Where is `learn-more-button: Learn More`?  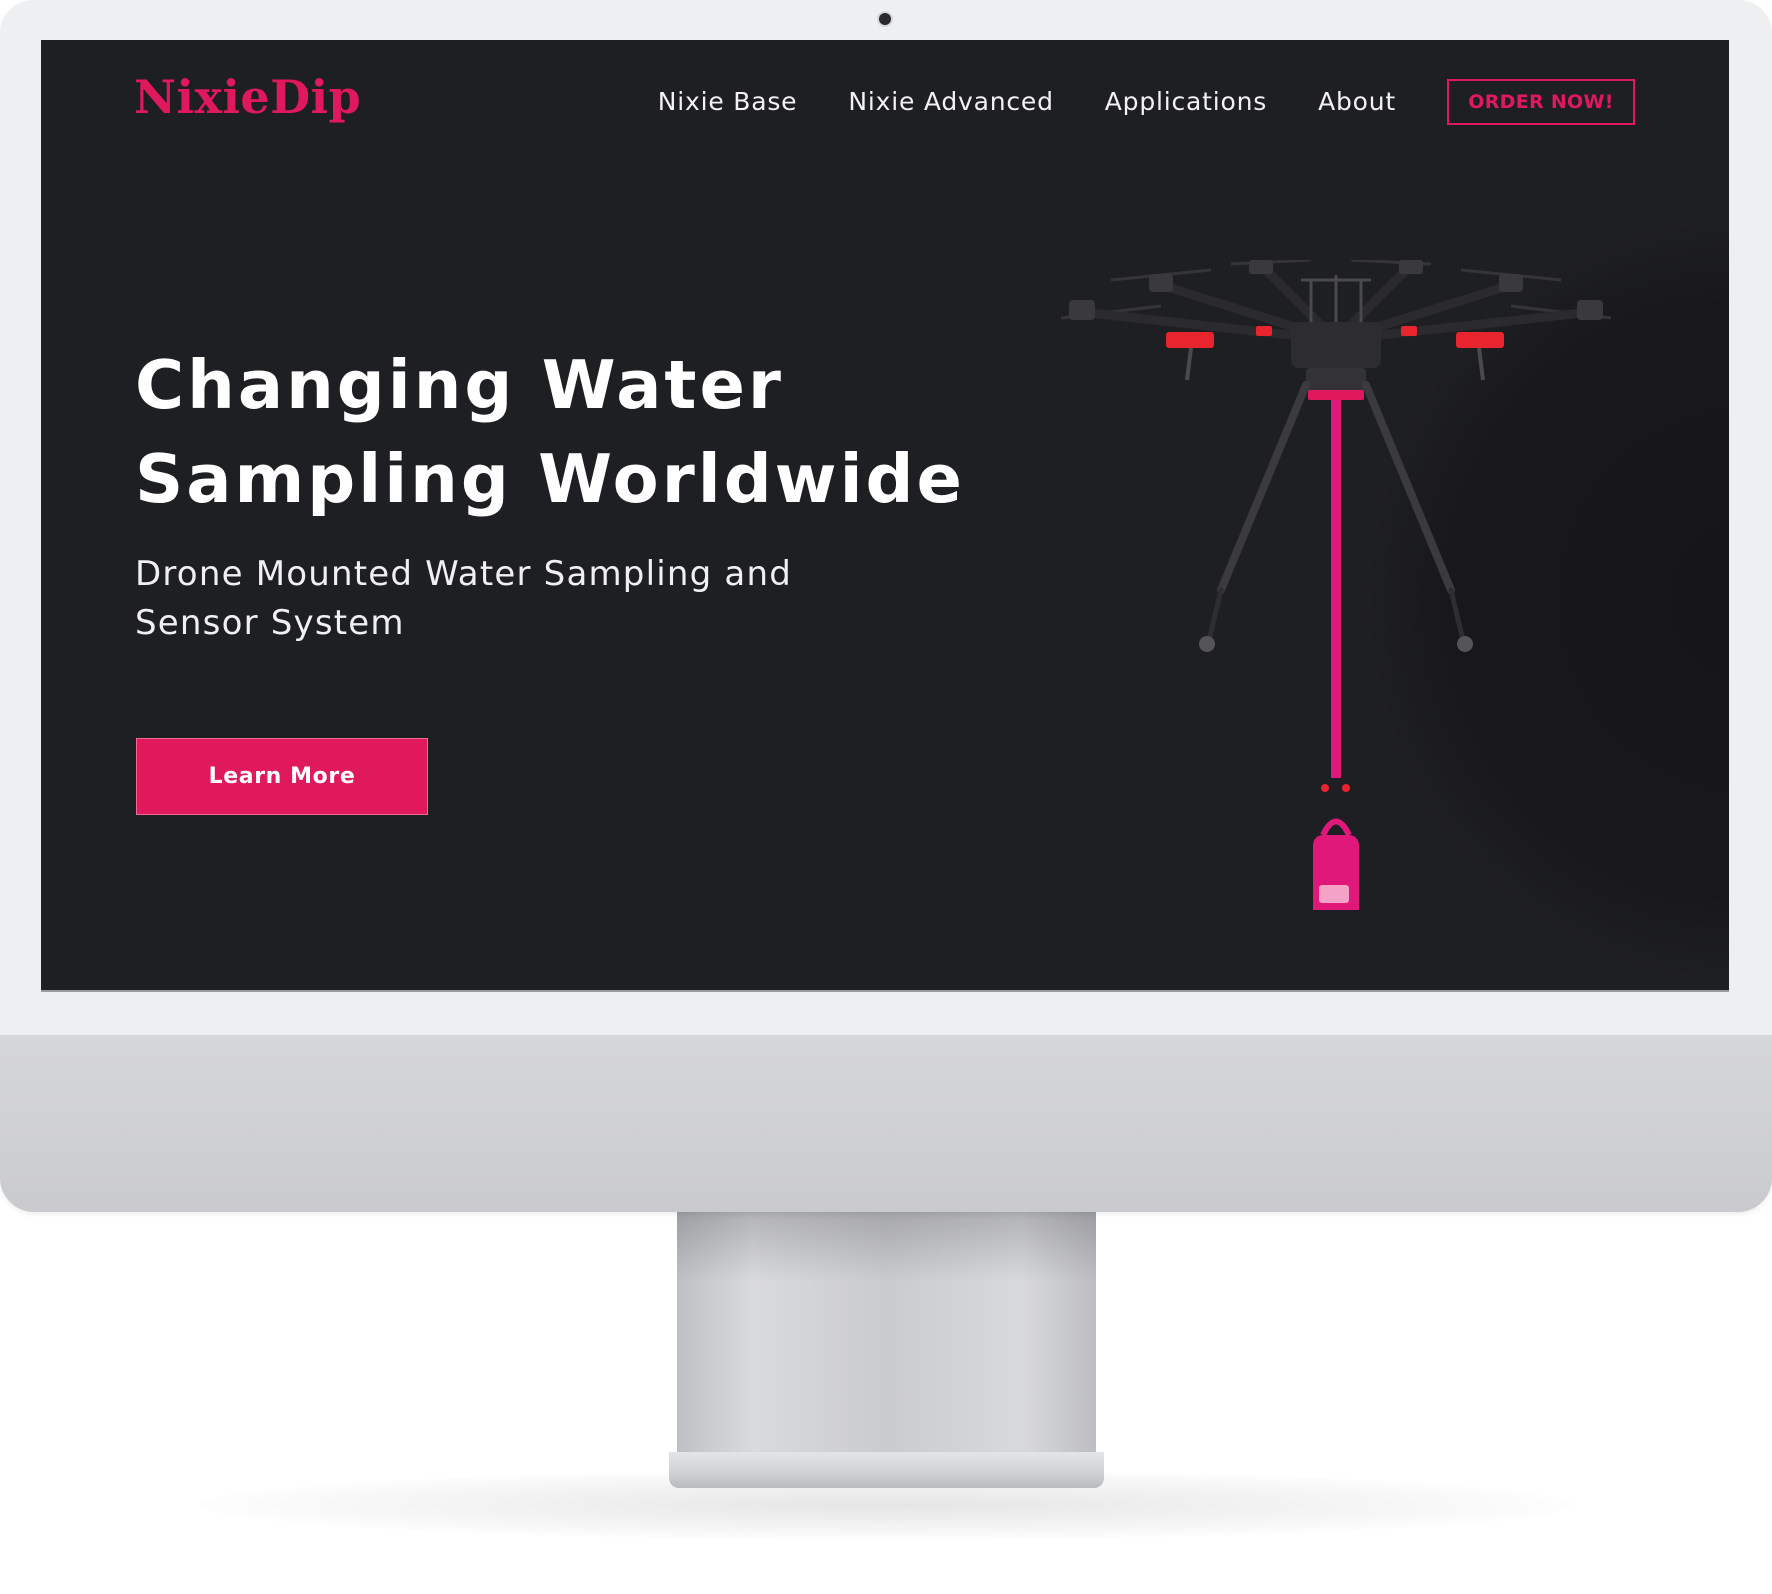 learn-more-button: Learn More is located at coordinates (282, 776).